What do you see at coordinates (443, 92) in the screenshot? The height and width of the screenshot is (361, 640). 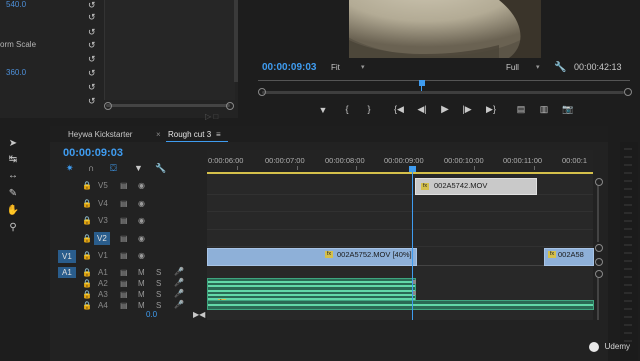 I see `monitor-zoom-bar` at bounding box center [443, 92].